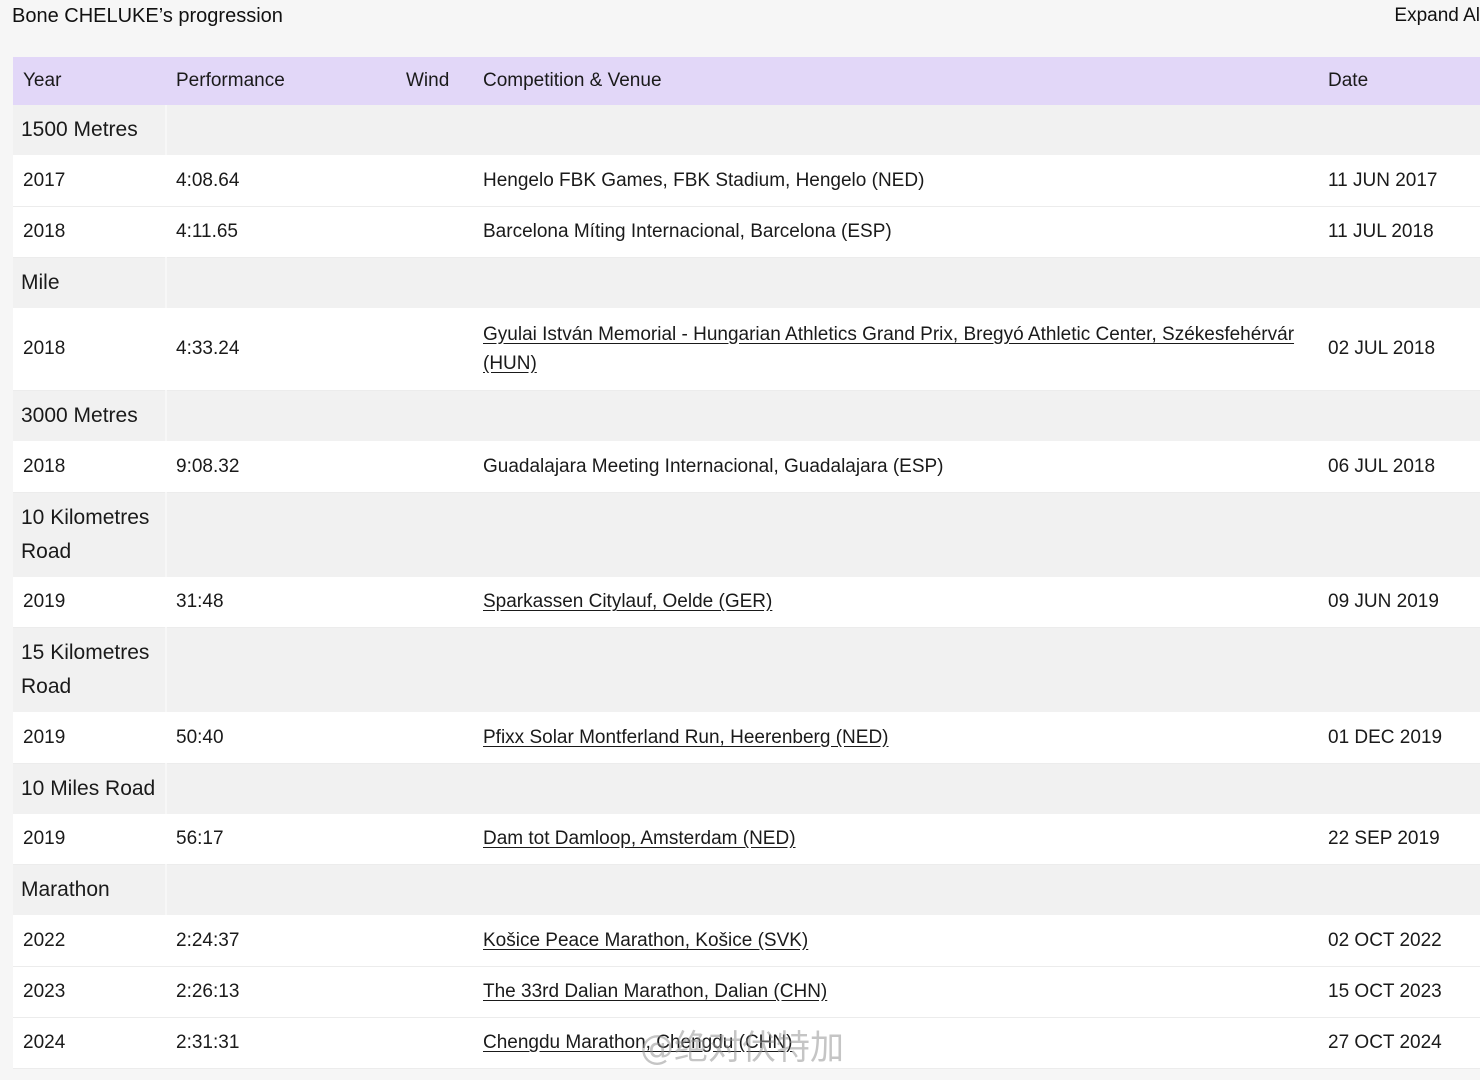 The height and width of the screenshot is (1080, 1480). I want to click on event-group-row: Mile, so click(746, 282).